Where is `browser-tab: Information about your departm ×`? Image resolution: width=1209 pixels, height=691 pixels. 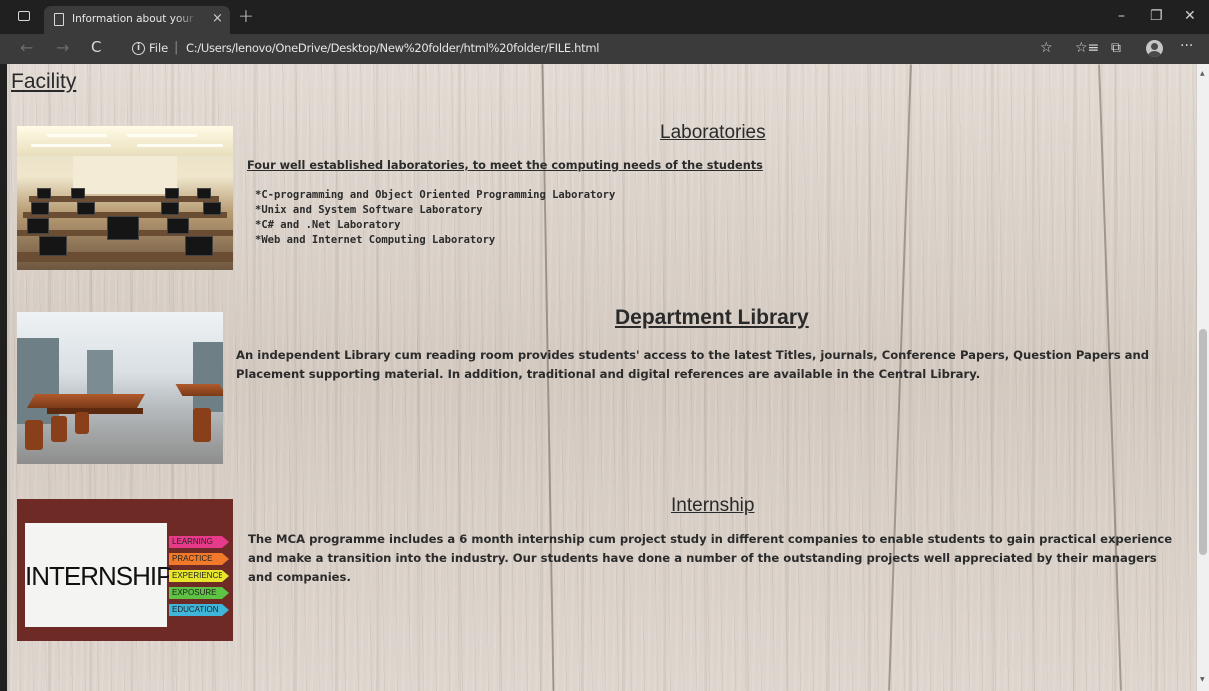 browser-tab: Information about your departm × is located at coordinates (137, 20).